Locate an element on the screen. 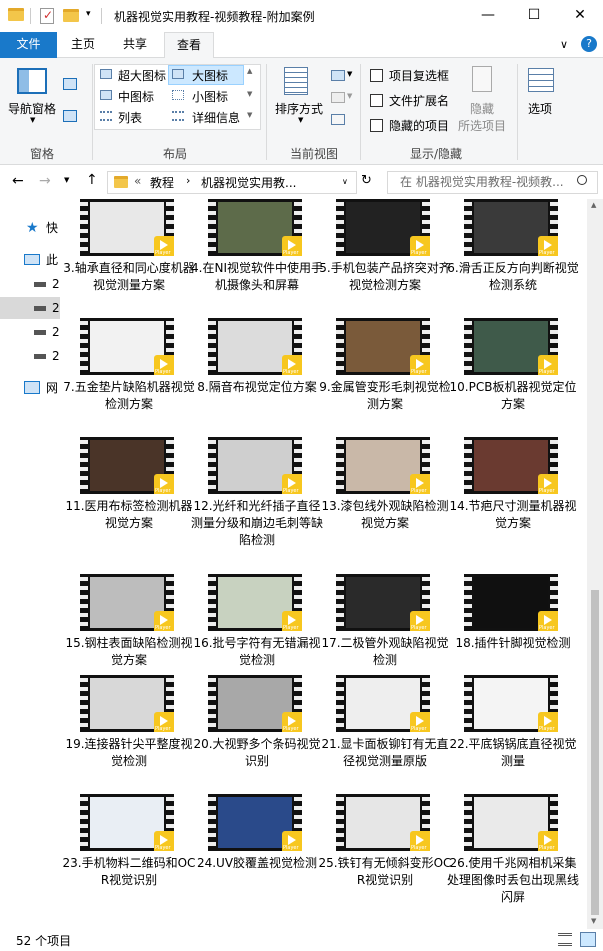  item-checkboxes-checkbox is located at coordinates (376, 75).